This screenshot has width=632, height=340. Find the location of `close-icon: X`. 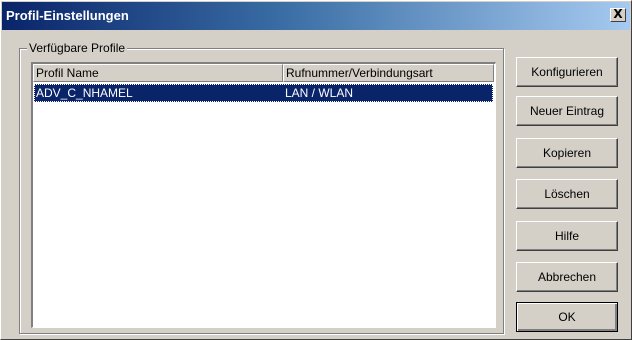

close-icon: X is located at coordinates (618, 14).